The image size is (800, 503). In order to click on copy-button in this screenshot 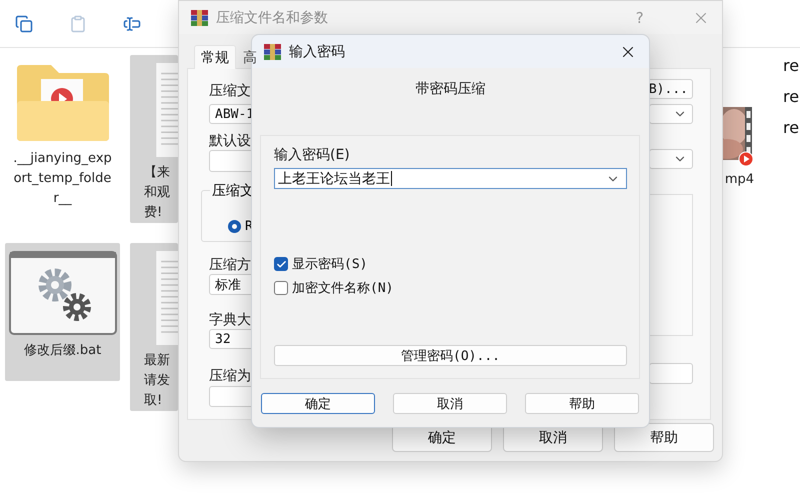, I will do `click(24, 24)`.